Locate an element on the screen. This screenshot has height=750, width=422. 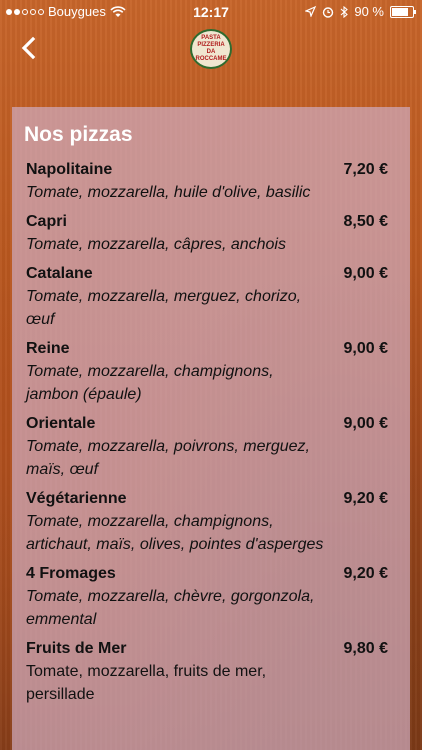
chevron-left-icon is located at coordinates (28, 48).